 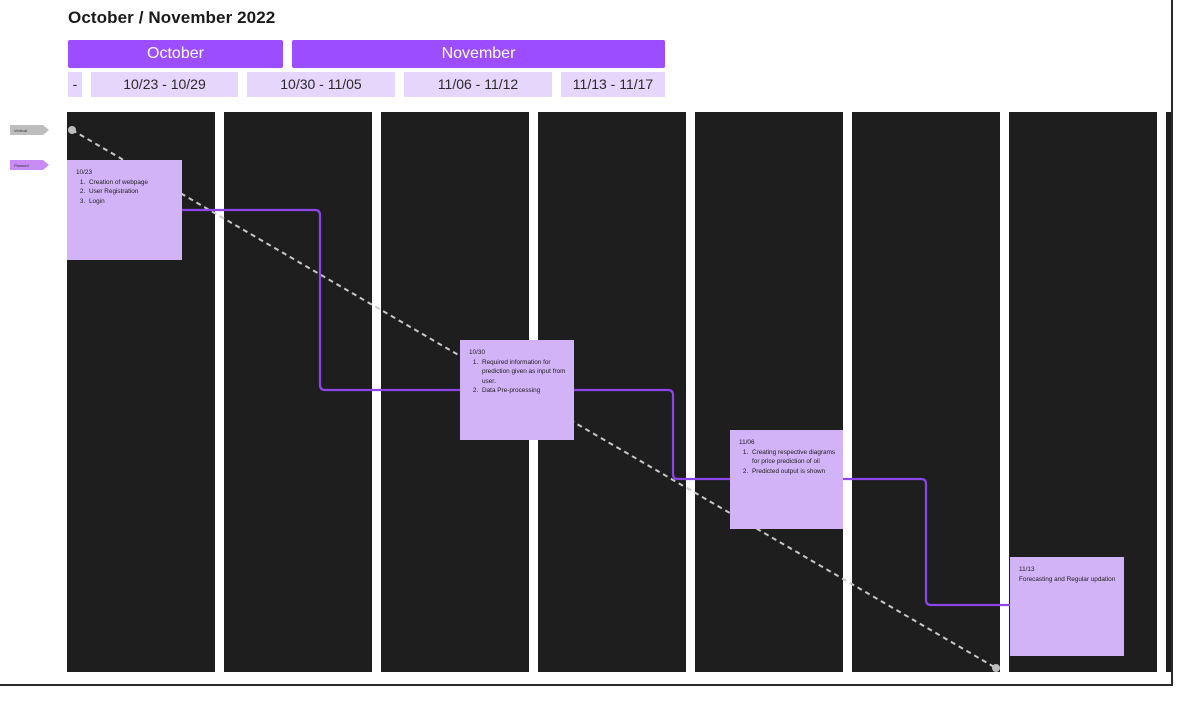 What do you see at coordinates (477, 352) in the screenshot?
I see `milestone-date: 10/30` at bounding box center [477, 352].